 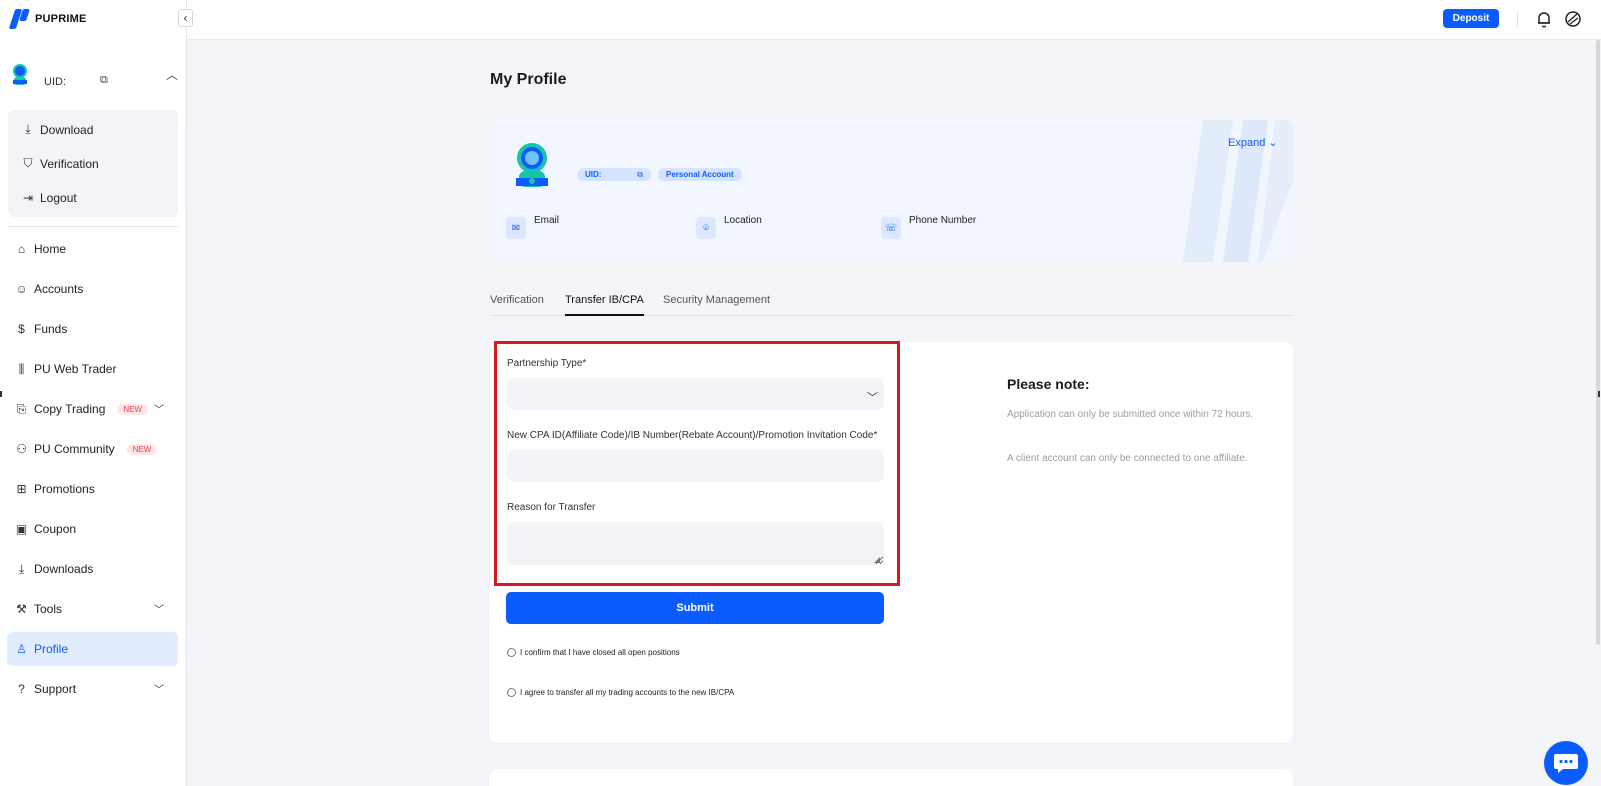 I want to click on agree-transfer-radio, so click(x=511, y=692).